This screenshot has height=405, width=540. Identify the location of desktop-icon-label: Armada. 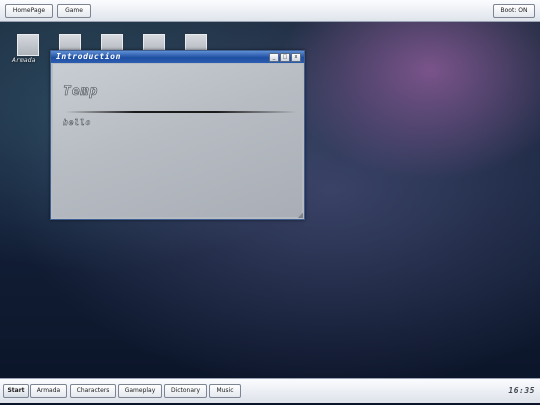
(24, 60).